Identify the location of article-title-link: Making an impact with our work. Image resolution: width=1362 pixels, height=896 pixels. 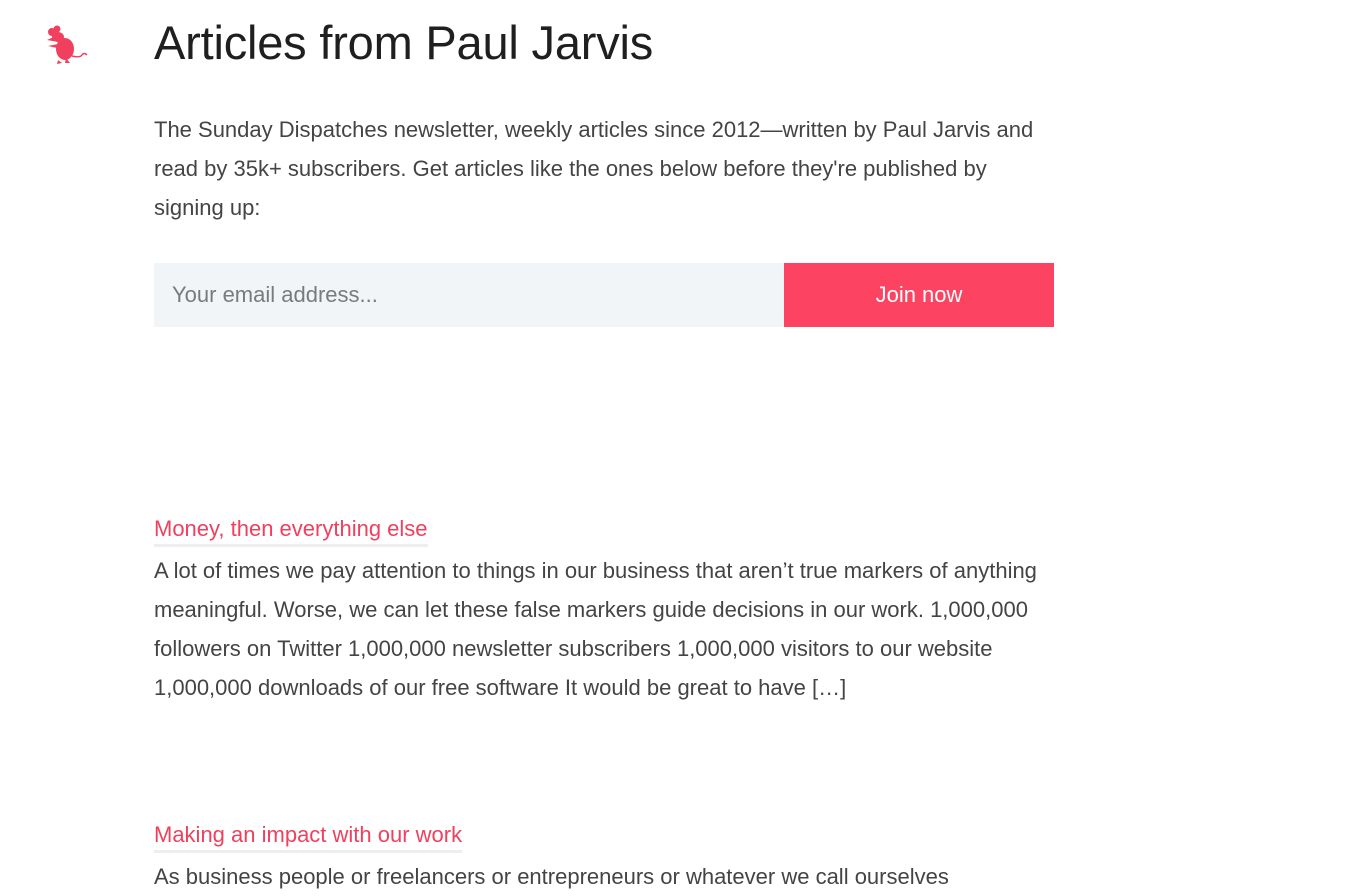
(308, 836).